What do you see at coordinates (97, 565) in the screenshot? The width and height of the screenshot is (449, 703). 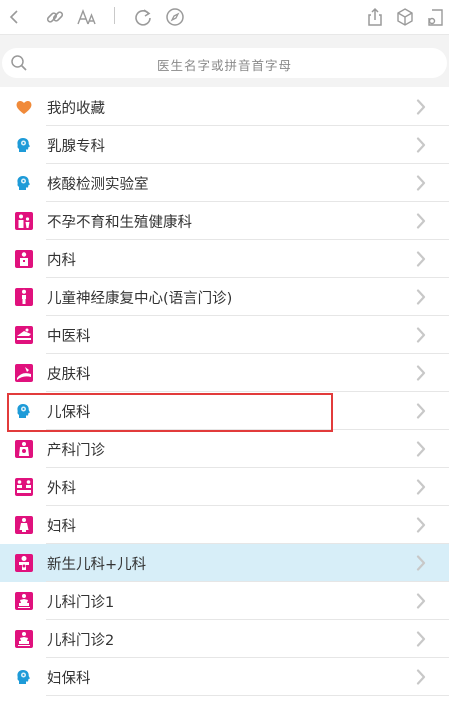 I see `list-item-label: 新生儿科+儿科` at bounding box center [97, 565].